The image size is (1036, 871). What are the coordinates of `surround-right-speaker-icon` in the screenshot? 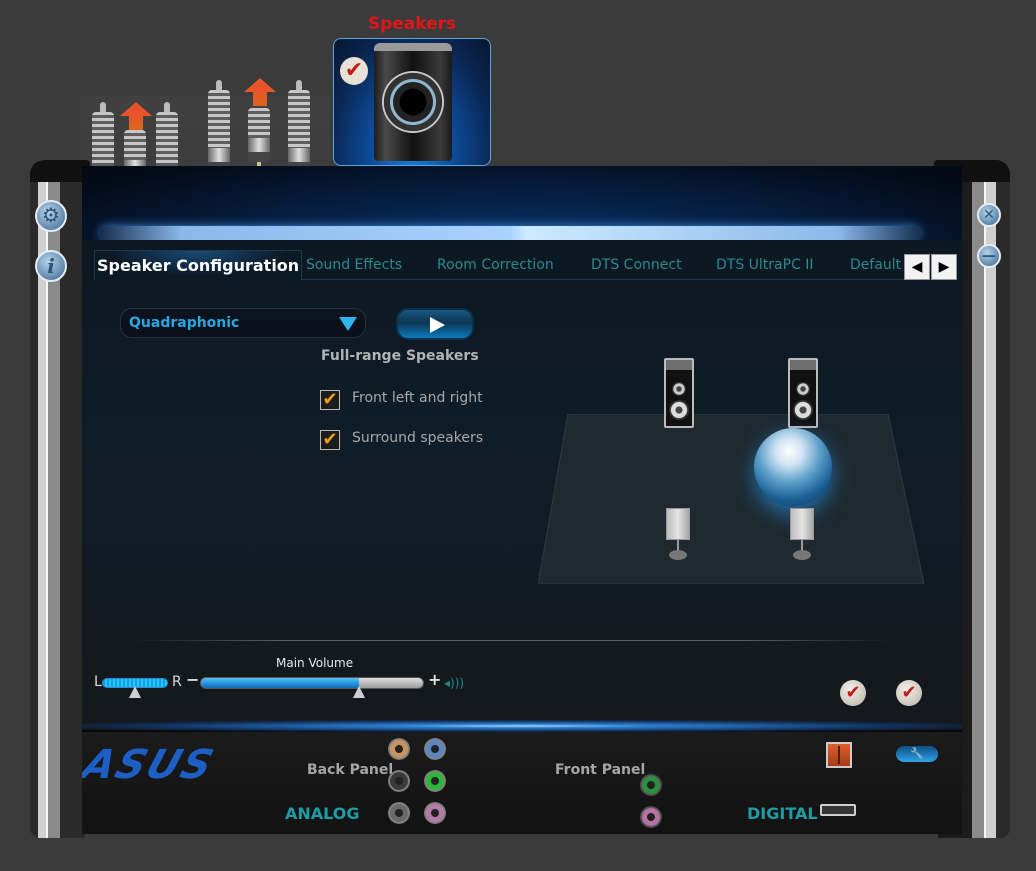 It's located at (802, 535).